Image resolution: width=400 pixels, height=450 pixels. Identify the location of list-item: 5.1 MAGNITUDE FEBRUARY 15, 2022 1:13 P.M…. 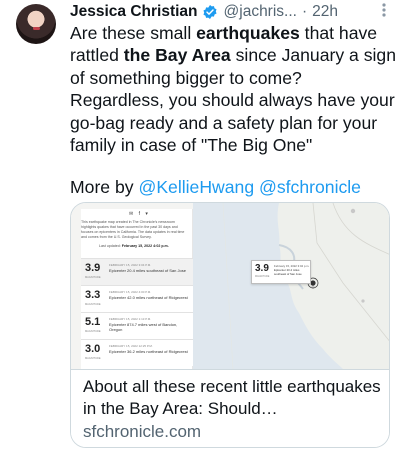
(137, 325).